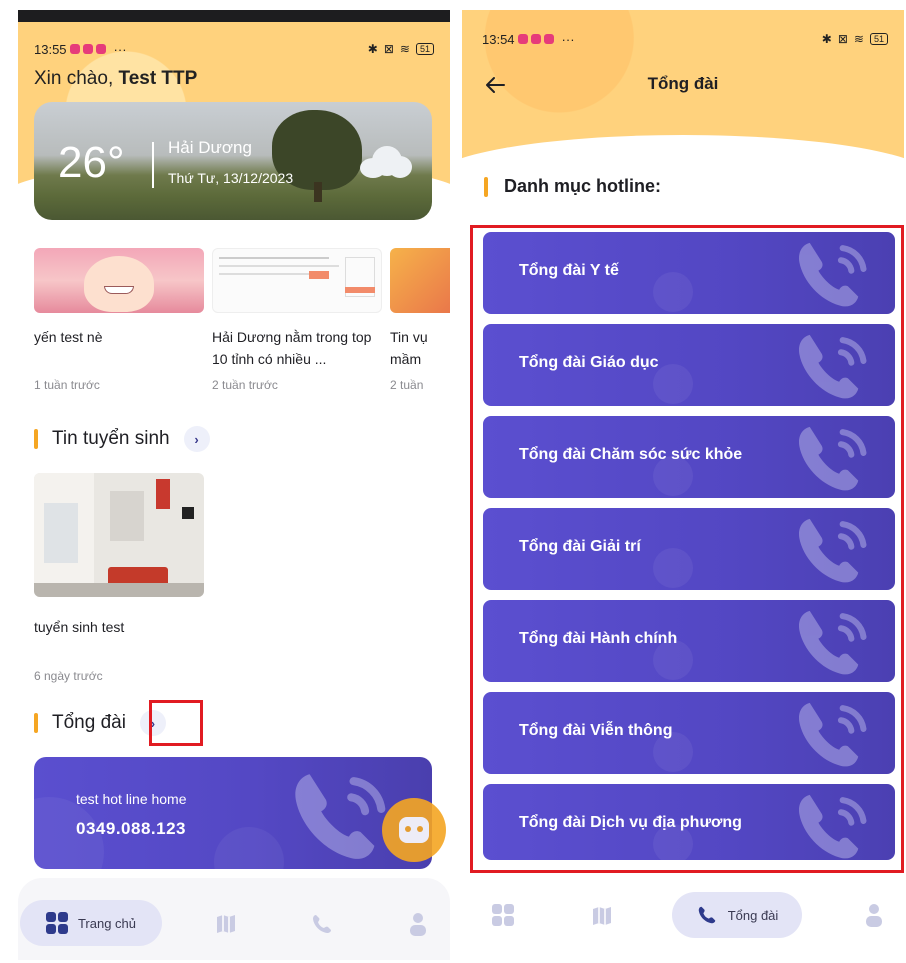 This screenshot has width=906, height=963. What do you see at coordinates (233, 161) in the screenshot?
I see `weather-card: 26° Hải Dương Thứ Tư, 13/12/2023` at bounding box center [233, 161].